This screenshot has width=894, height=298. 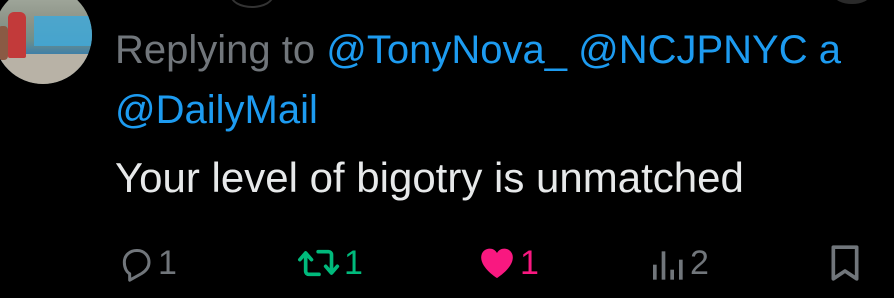 What do you see at coordinates (136, 263) in the screenshot?
I see `reply-icon` at bounding box center [136, 263].